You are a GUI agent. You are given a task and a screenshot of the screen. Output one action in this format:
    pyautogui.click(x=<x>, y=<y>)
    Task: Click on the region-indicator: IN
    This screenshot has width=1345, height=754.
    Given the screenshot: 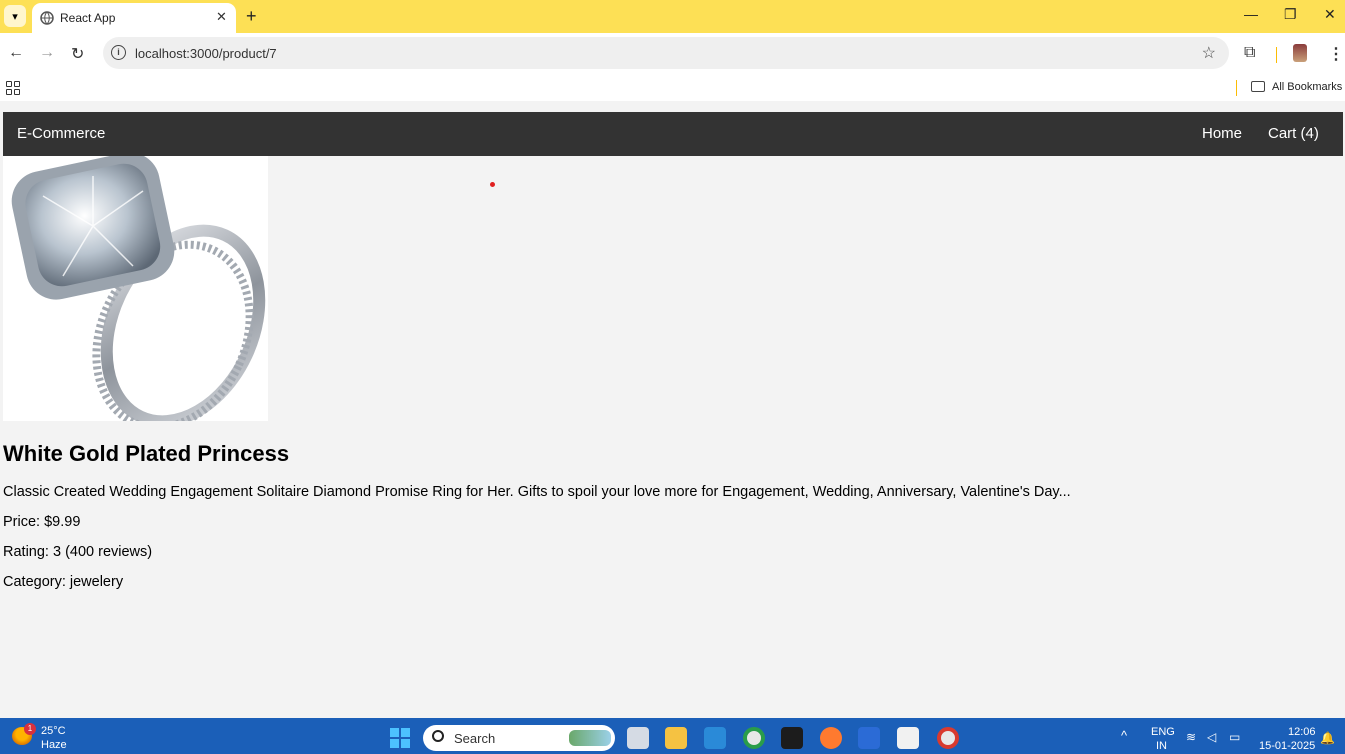 What is the action you would take?
    pyautogui.click(x=1161, y=746)
    